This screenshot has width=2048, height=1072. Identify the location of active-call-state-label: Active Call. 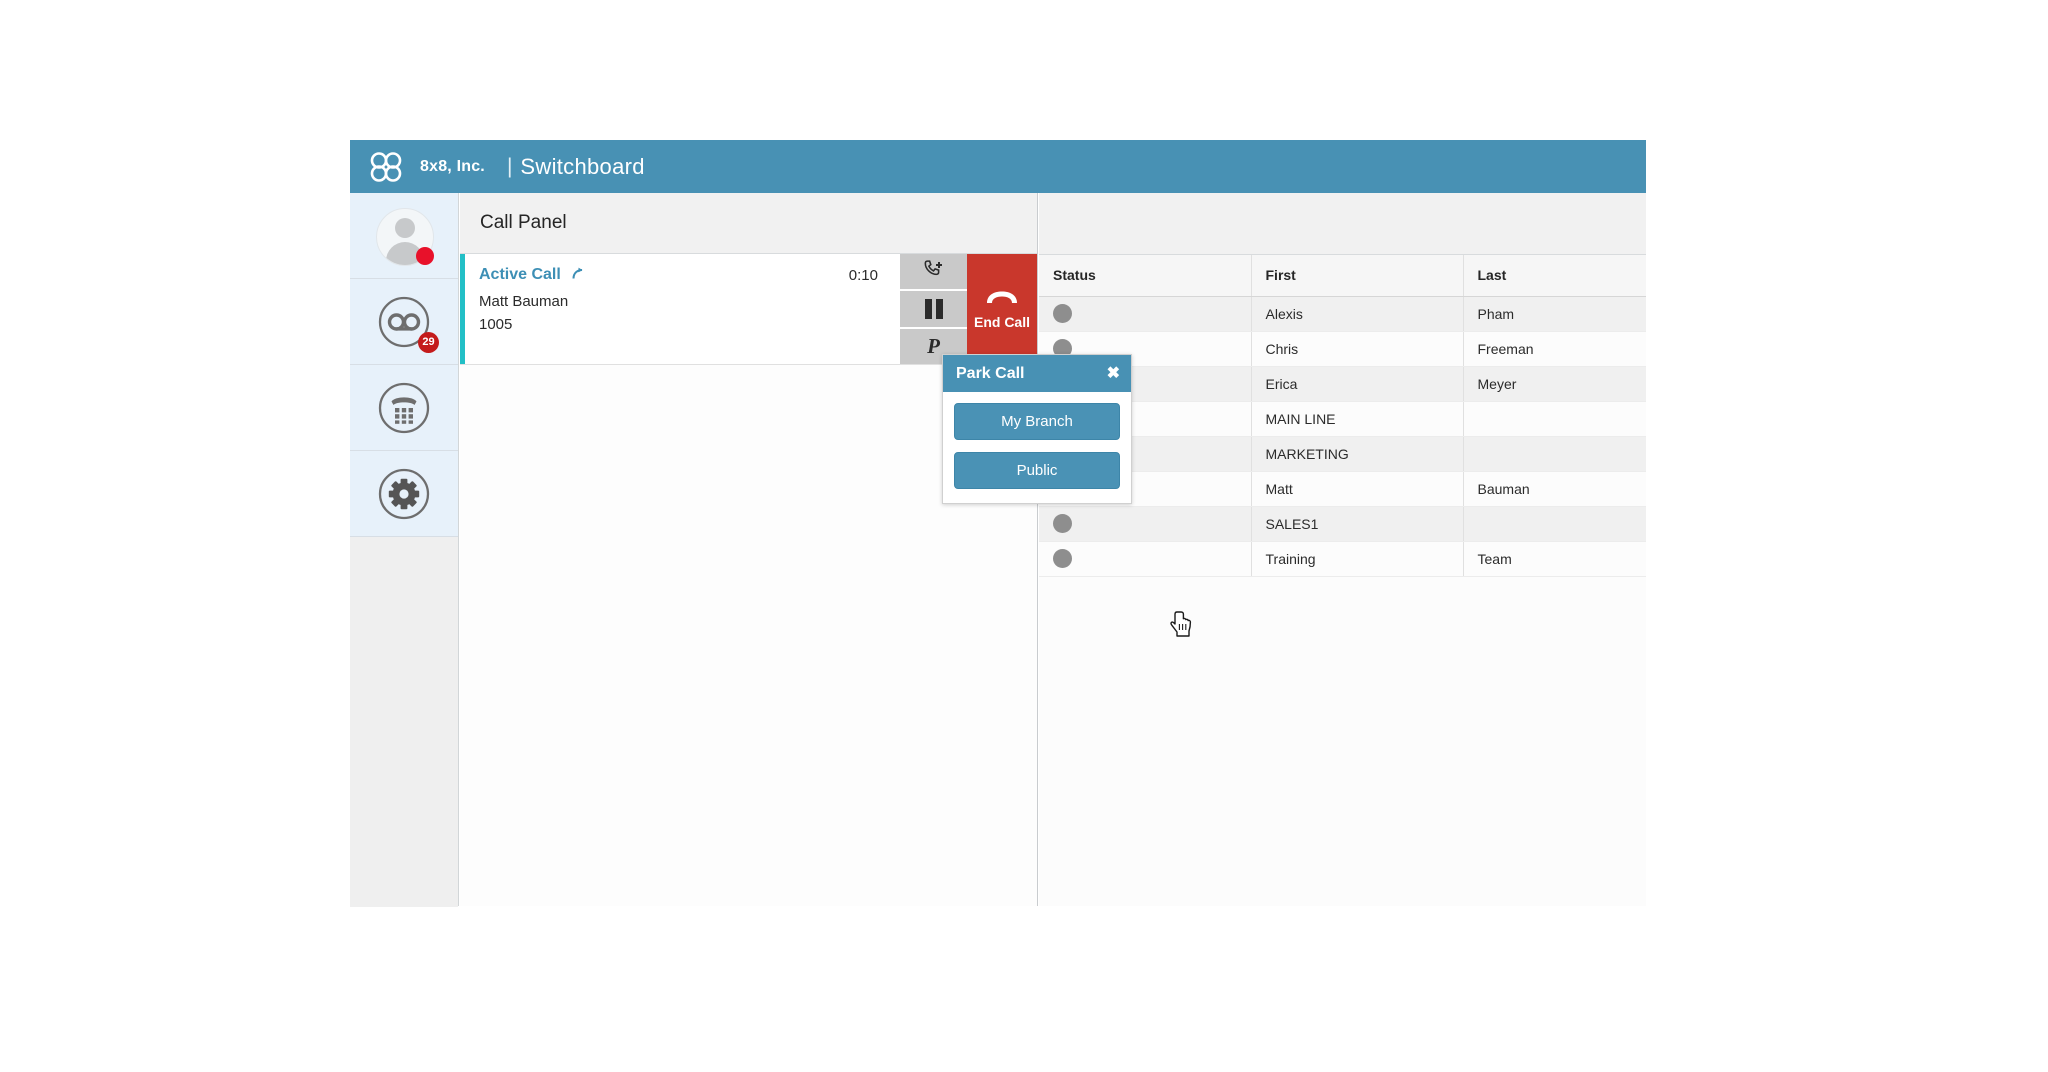
(520, 274).